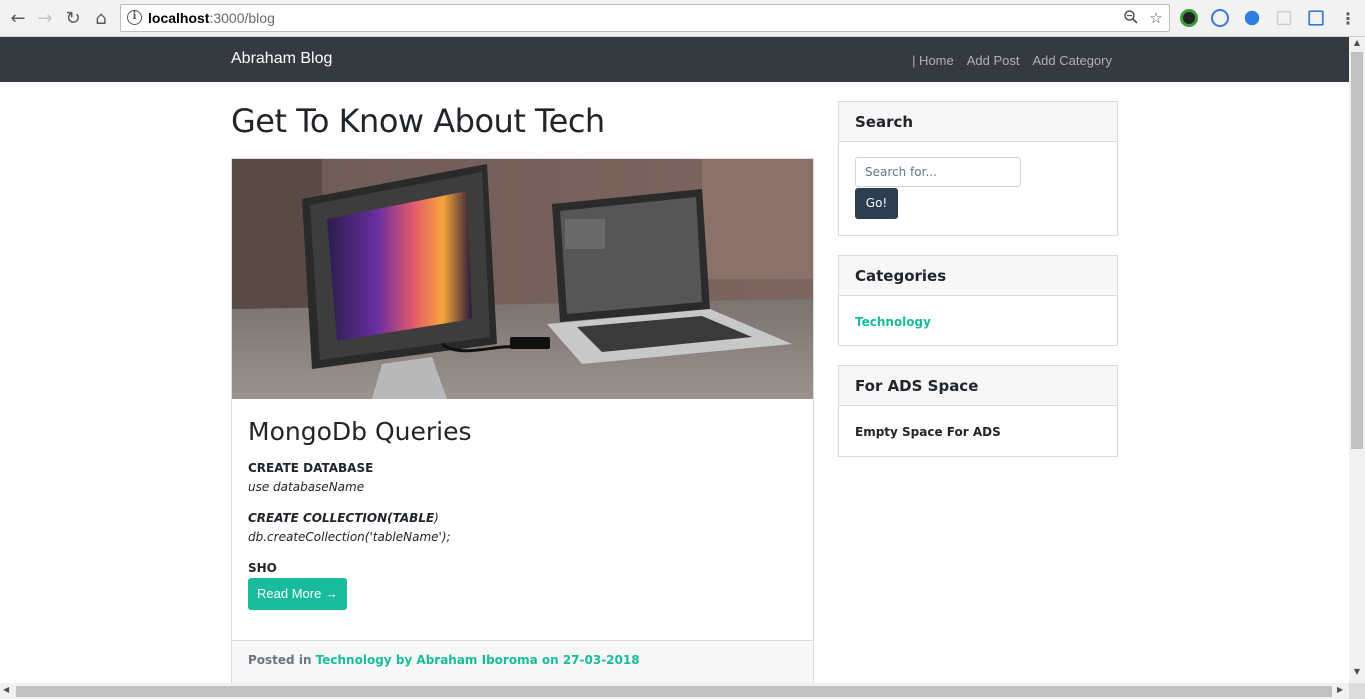  What do you see at coordinates (1348, 18) in the screenshot?
I see `menu-kebab-icon: ⋮` at bounding box center [1348, 18].